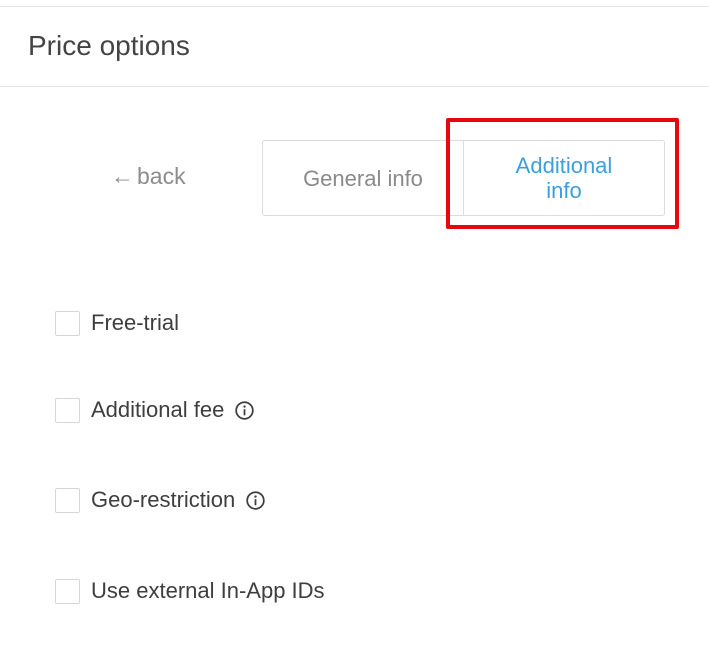  I want to click on tab-general-info: General info, so click(363, 178).